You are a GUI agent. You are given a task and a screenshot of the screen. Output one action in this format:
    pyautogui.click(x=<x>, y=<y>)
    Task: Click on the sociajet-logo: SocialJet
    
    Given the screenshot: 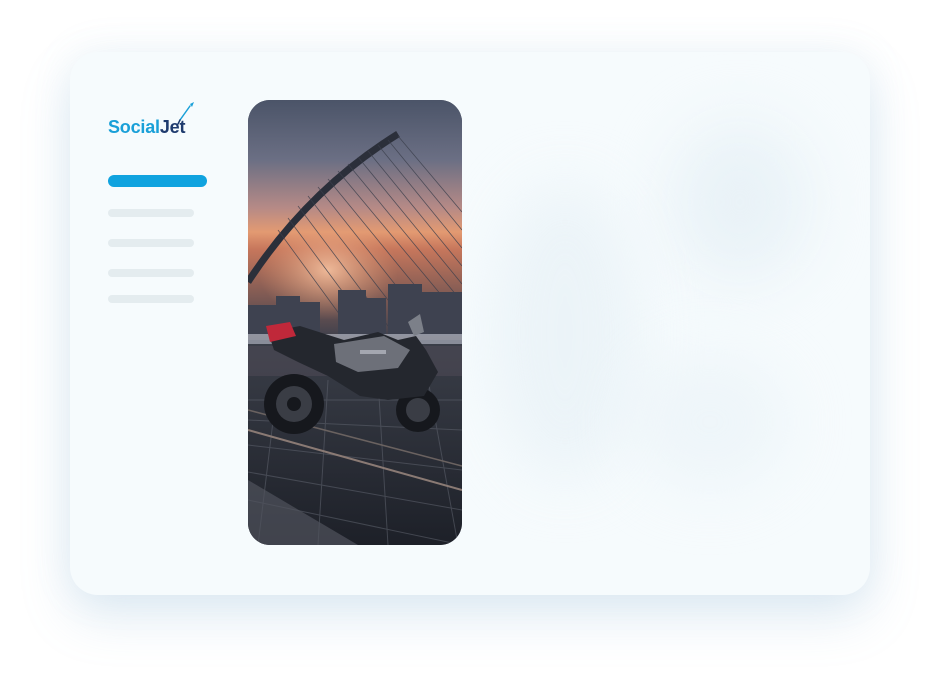 What is the action you would take?
    pyautogui.click(x=168, y=121)
    